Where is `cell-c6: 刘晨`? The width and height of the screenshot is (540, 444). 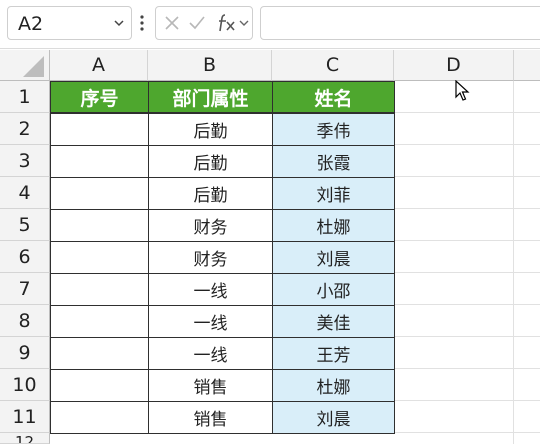
cell-c6: 刘晨 is located at coordinates (333, 257).